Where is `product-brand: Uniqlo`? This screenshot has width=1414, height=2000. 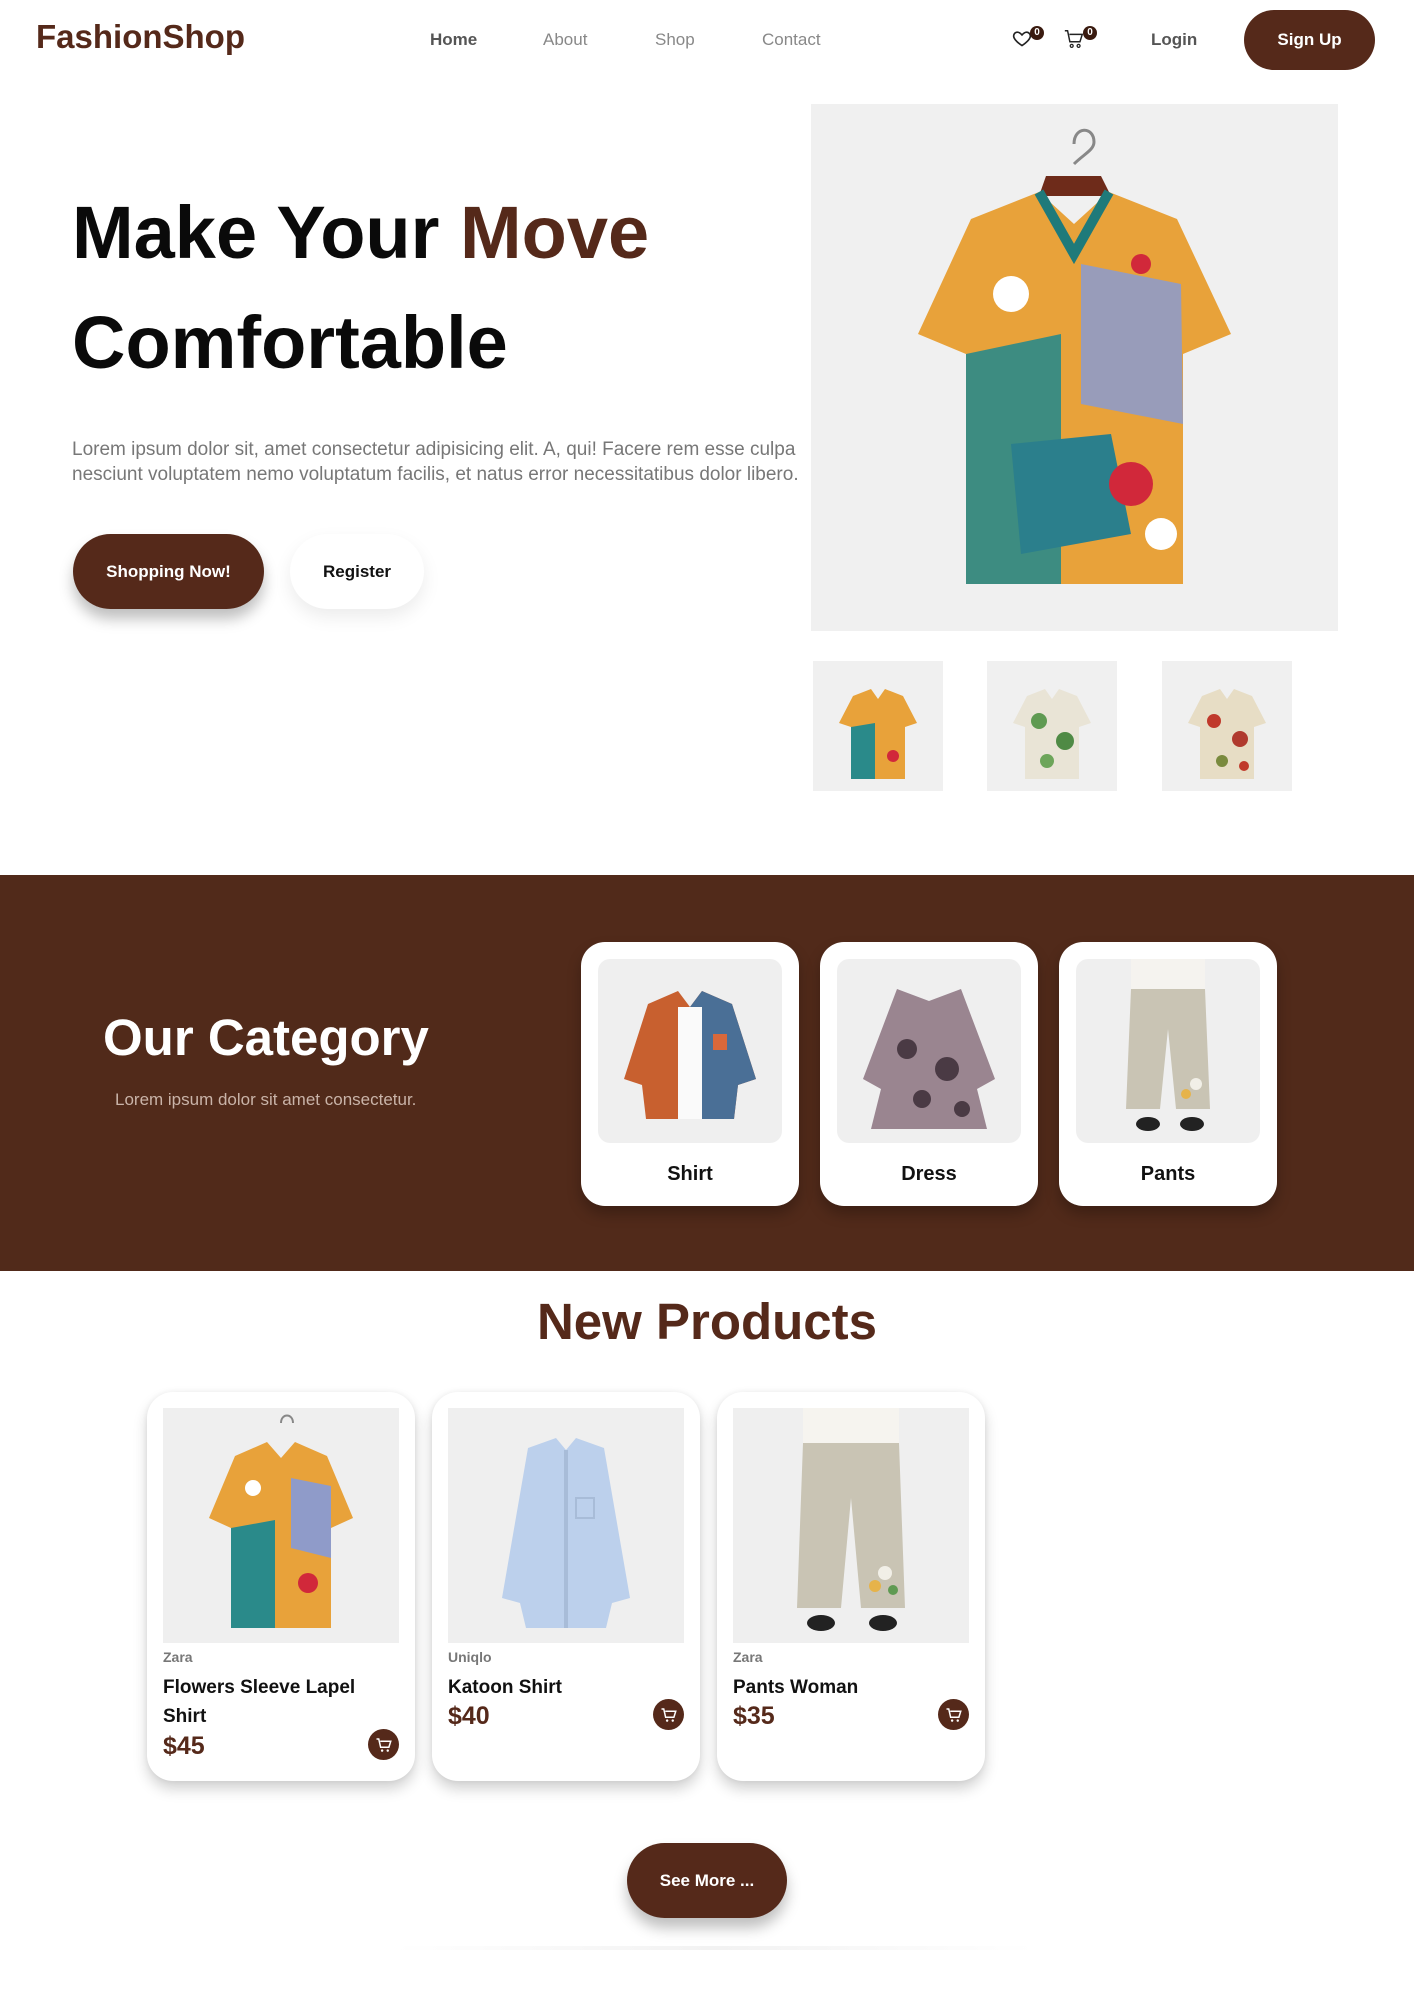
product-brand: Uniqlo is located at coordinates (470, 1657).